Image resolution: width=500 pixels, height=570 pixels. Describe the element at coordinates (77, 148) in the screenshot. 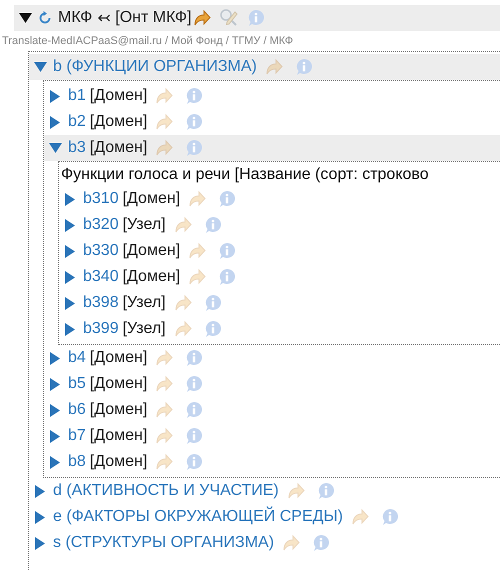

I see `node-link: b3` at that location.